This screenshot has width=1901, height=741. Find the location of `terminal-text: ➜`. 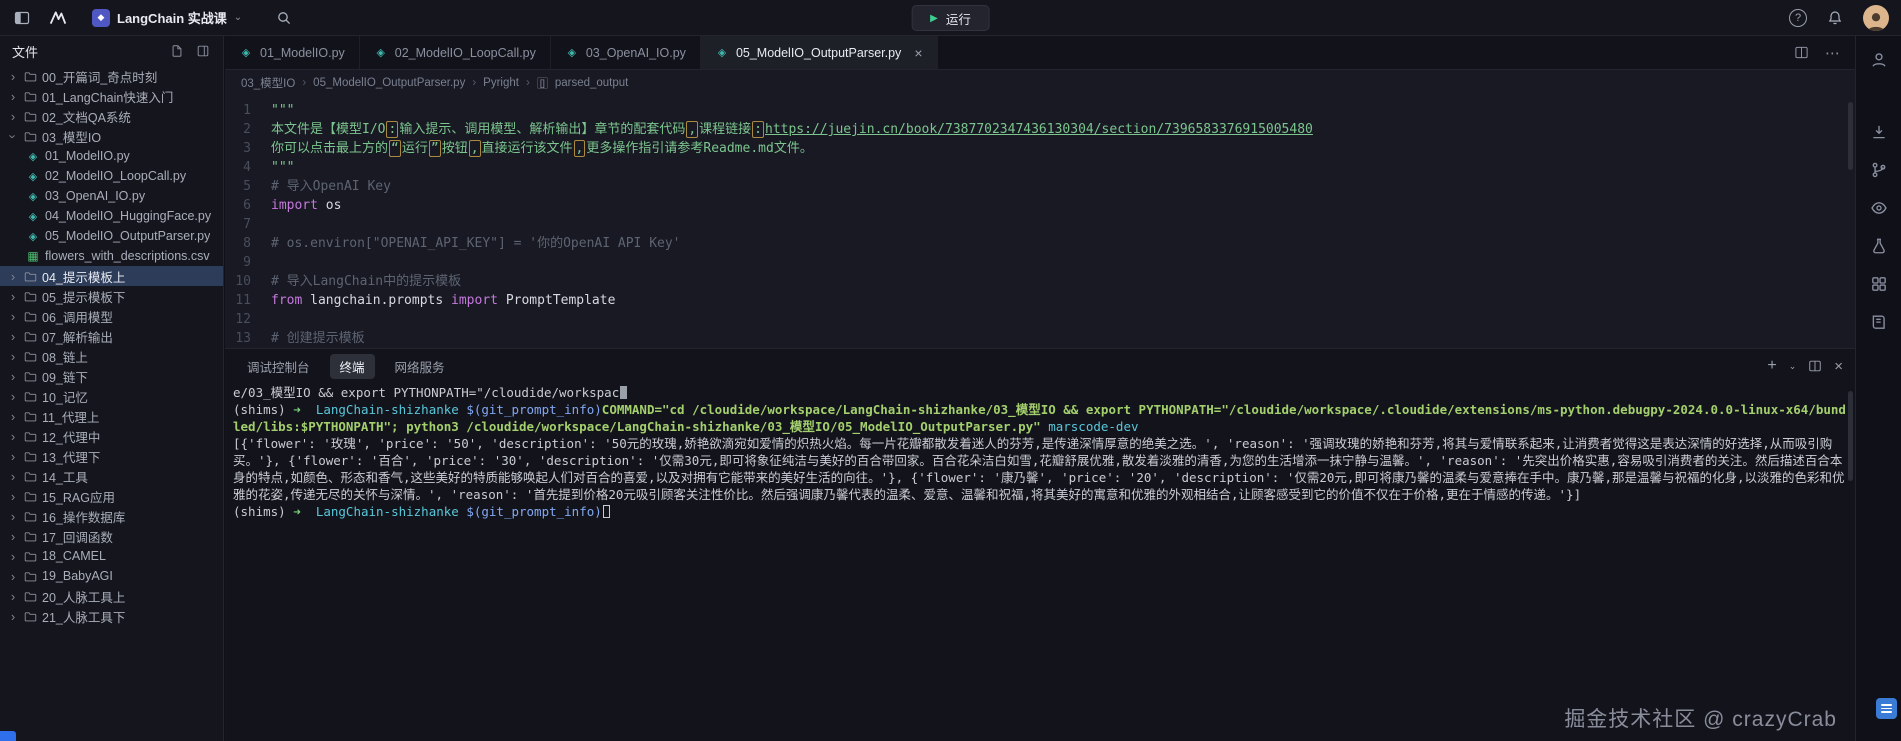

terminal-text: ➜ is located at coordinates (297, 511).